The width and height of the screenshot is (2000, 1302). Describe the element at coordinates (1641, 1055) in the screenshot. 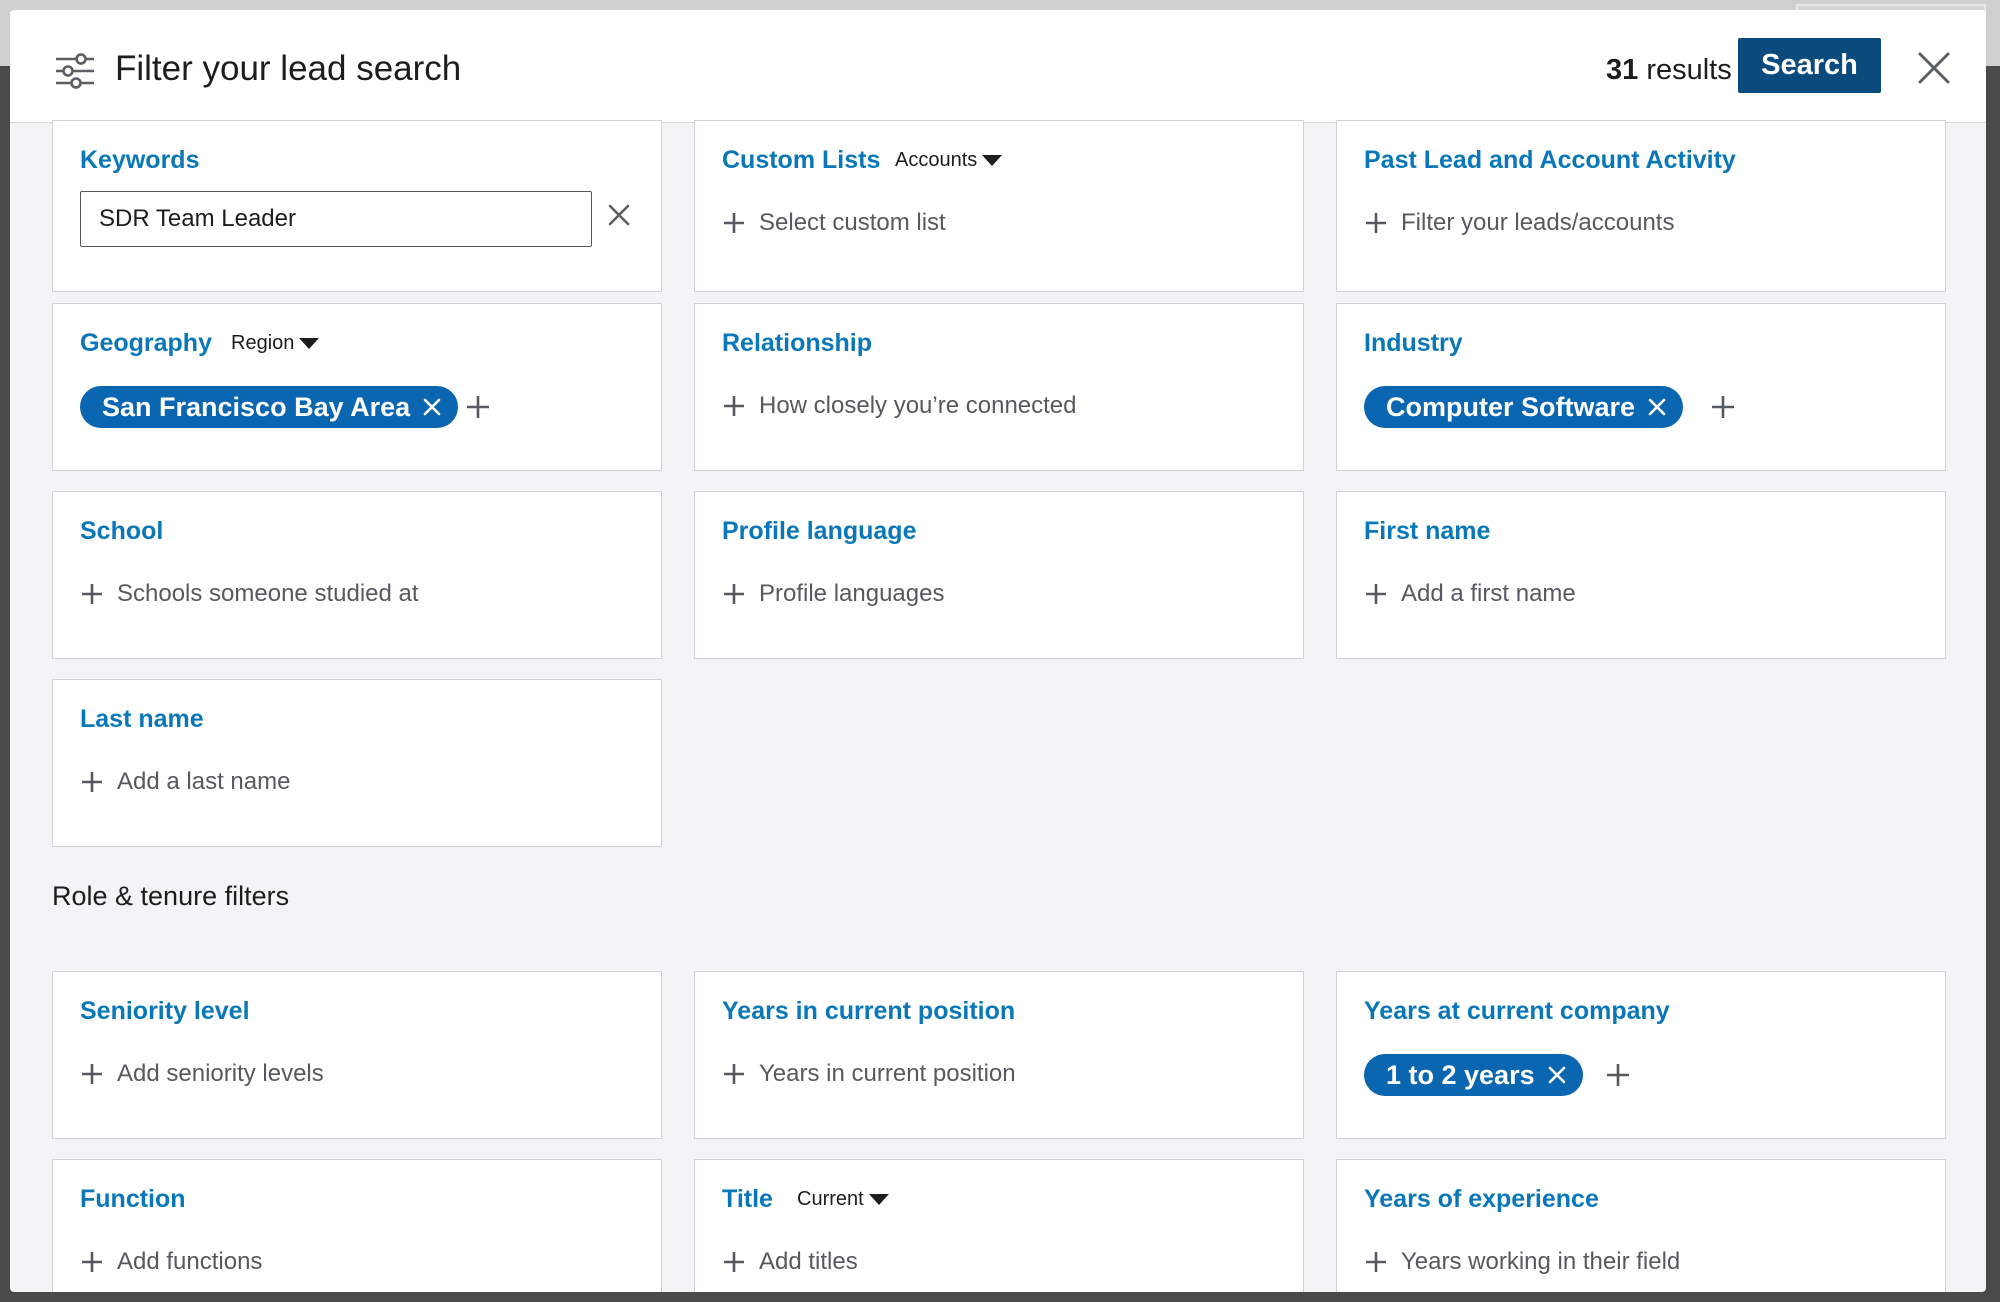

I see `years-company-card: Years at current company 1 to 2 years` at that location.